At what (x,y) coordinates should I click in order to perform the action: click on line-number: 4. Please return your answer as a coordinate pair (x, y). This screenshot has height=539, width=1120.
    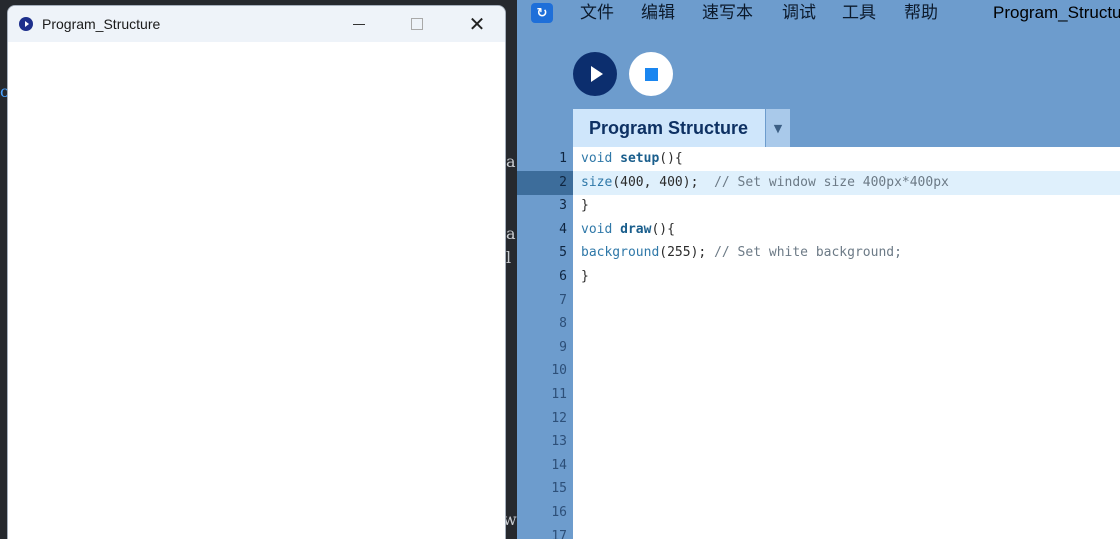
    Looking at the image, I should click on (563, 229).